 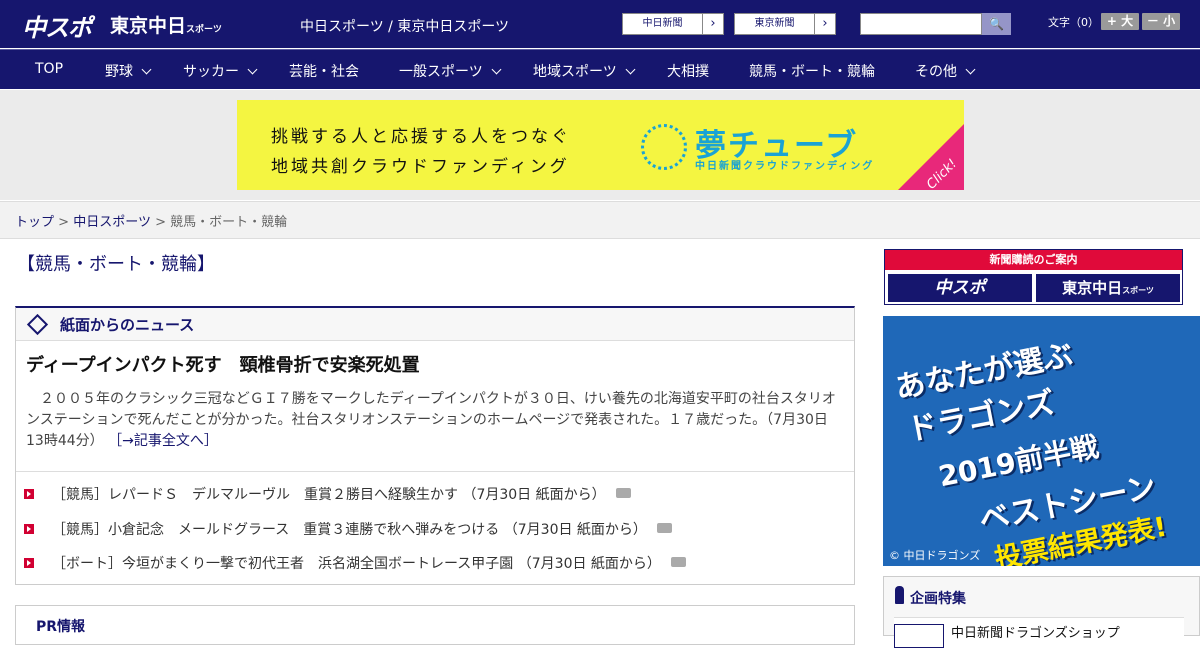 What do you see at coordinates (1039, 632) in the screenshot?
I see `list-item: 中日新聞ドラゴンズショップ` at bounding box center [1039, 632].